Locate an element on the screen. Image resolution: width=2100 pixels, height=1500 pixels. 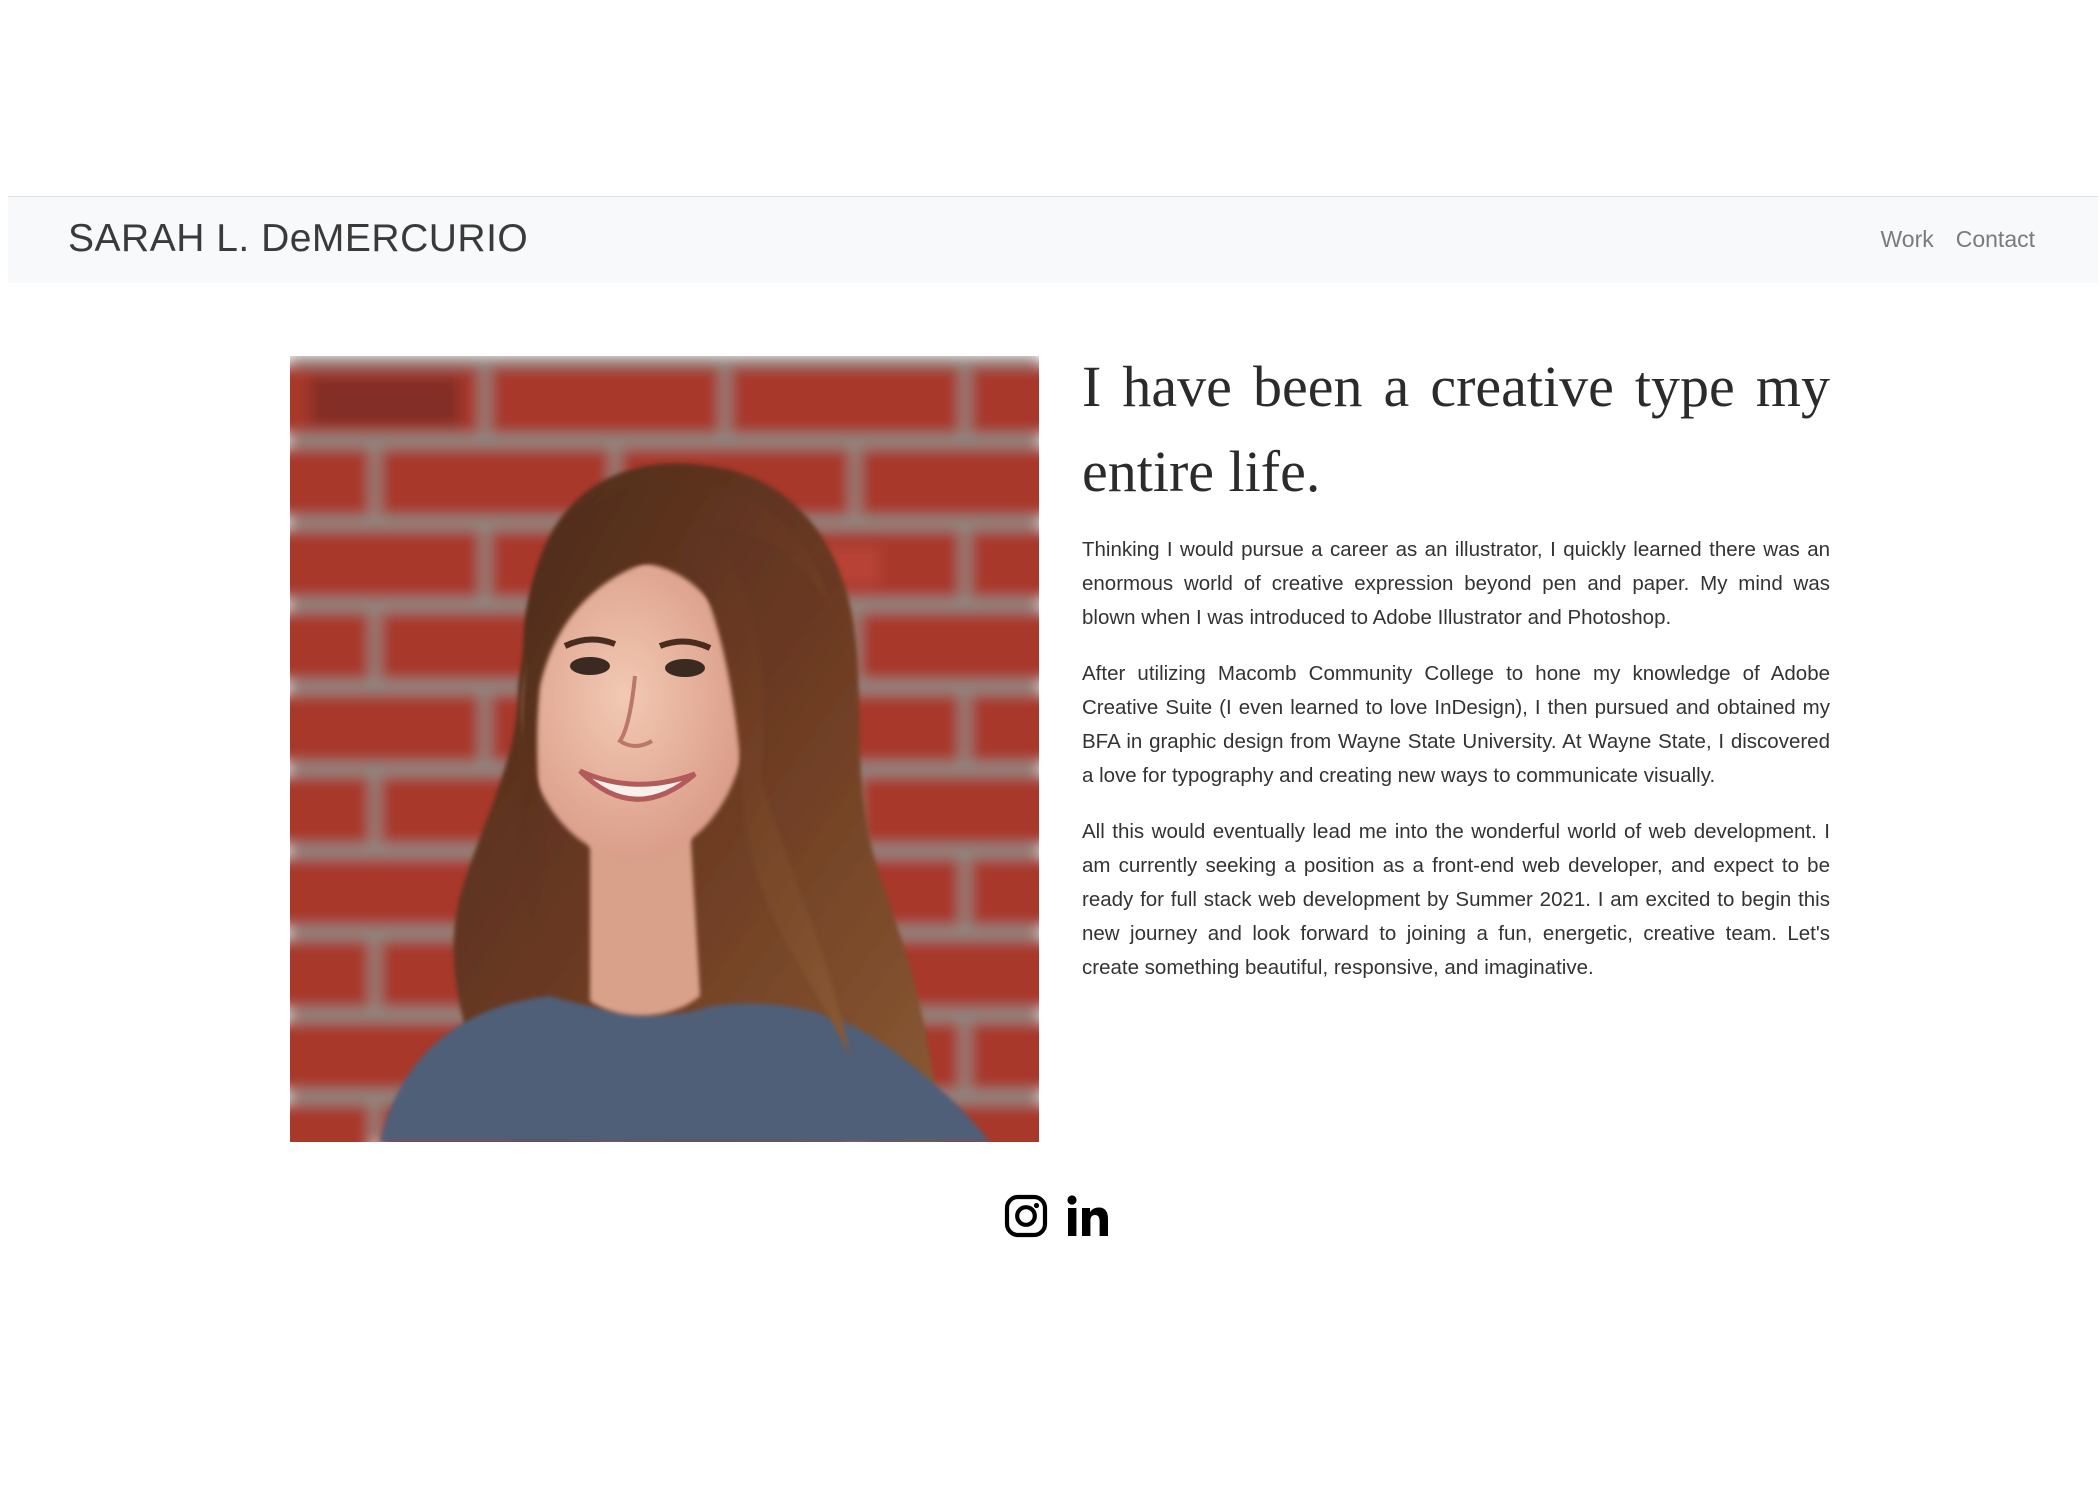
instagram-link is located at coordinates (1026, 1218).